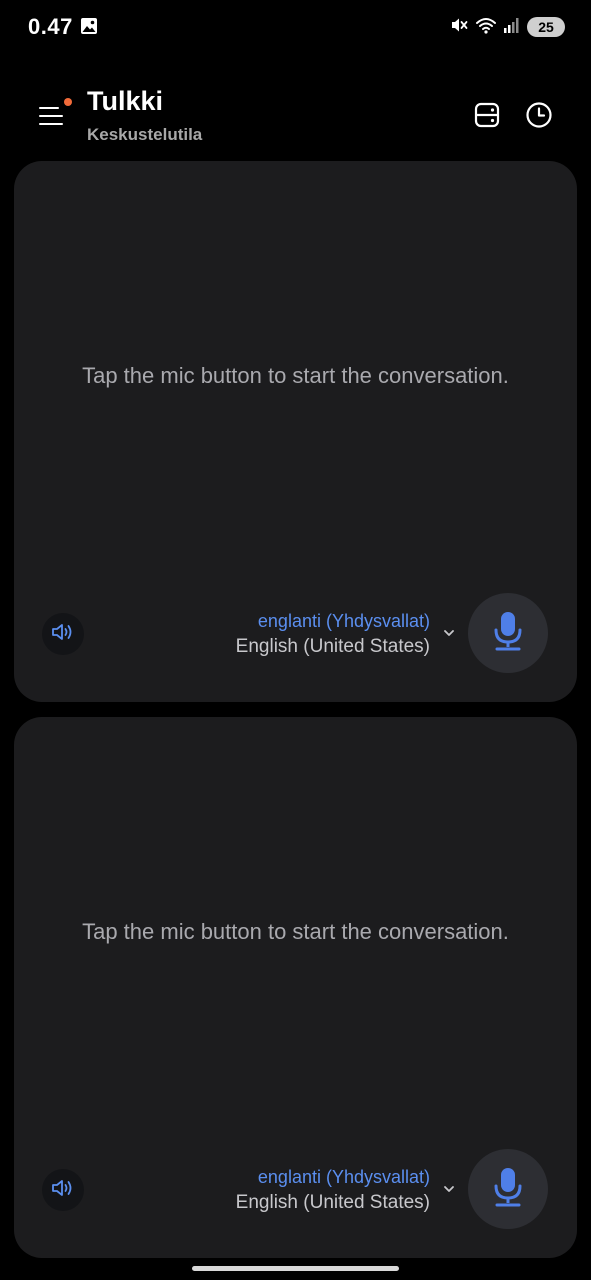  What do you see at coordinates (68, 102) in the screenshot?
I see `notification-dot` at bounding box center [68, 102].